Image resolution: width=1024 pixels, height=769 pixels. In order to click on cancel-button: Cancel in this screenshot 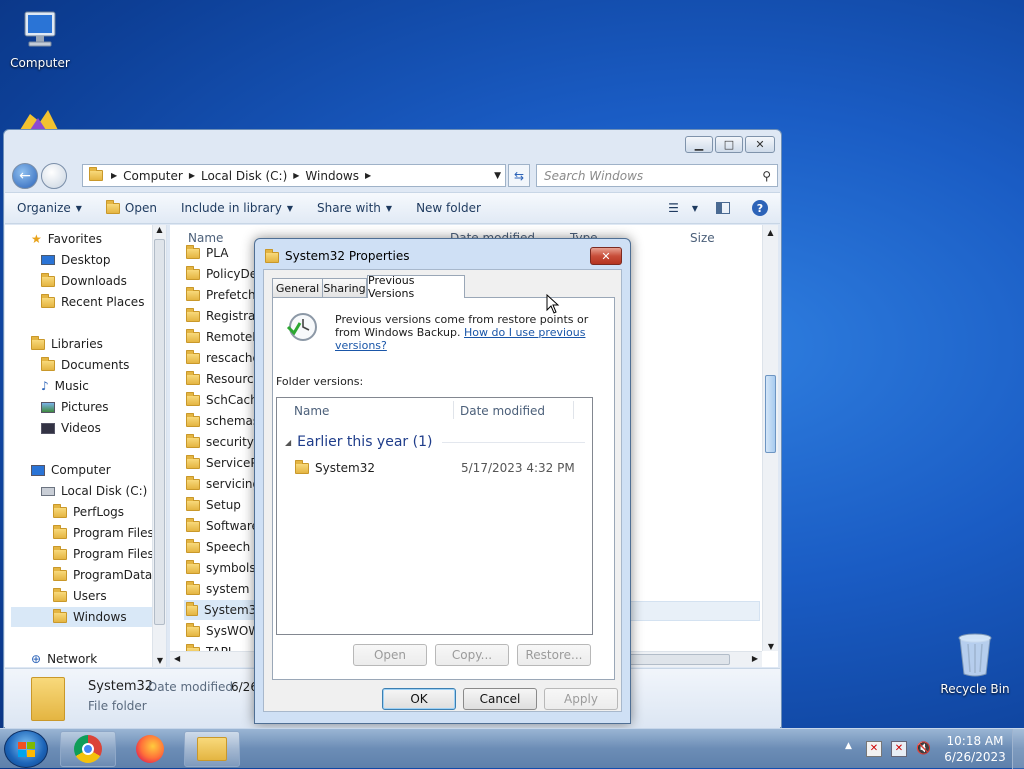, I will do `click(500, 699)`.